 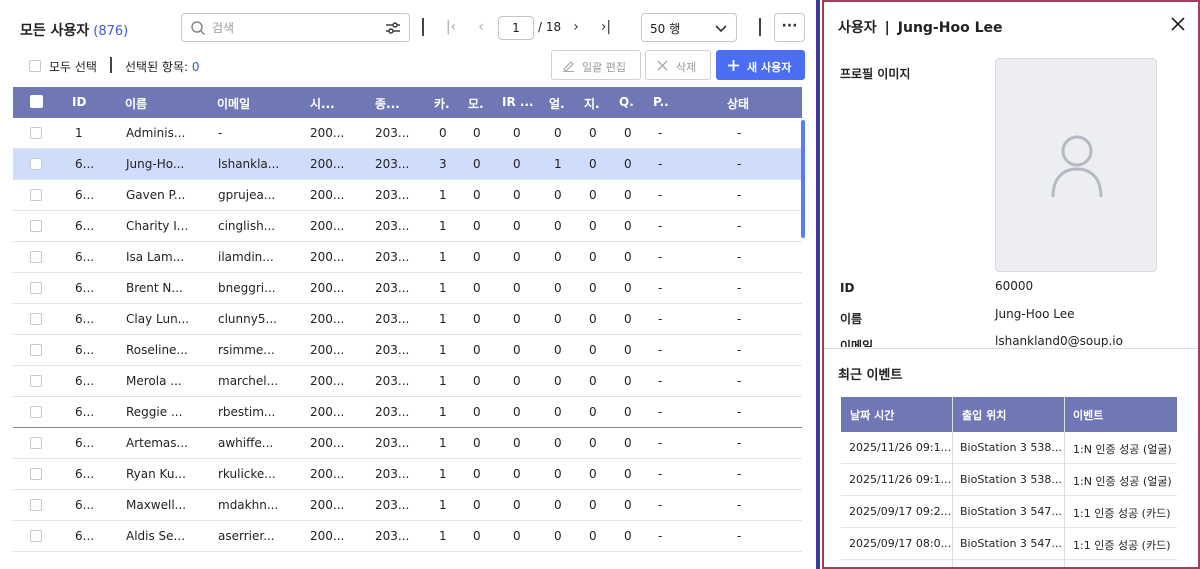 What do you see at coordinates (606, 27) in the screenshot?
I see `last-page-icon: ›|` at bounding box center [606, 27].